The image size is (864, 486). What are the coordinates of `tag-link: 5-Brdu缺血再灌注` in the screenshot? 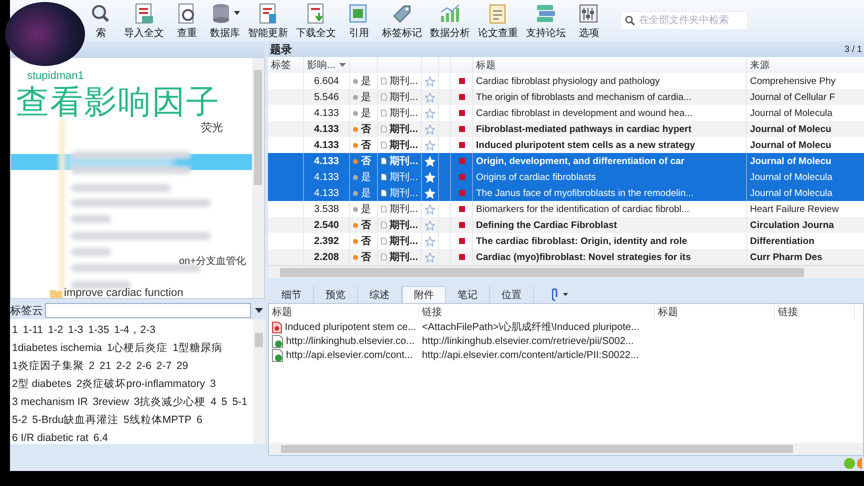 It's located at (75, 420).